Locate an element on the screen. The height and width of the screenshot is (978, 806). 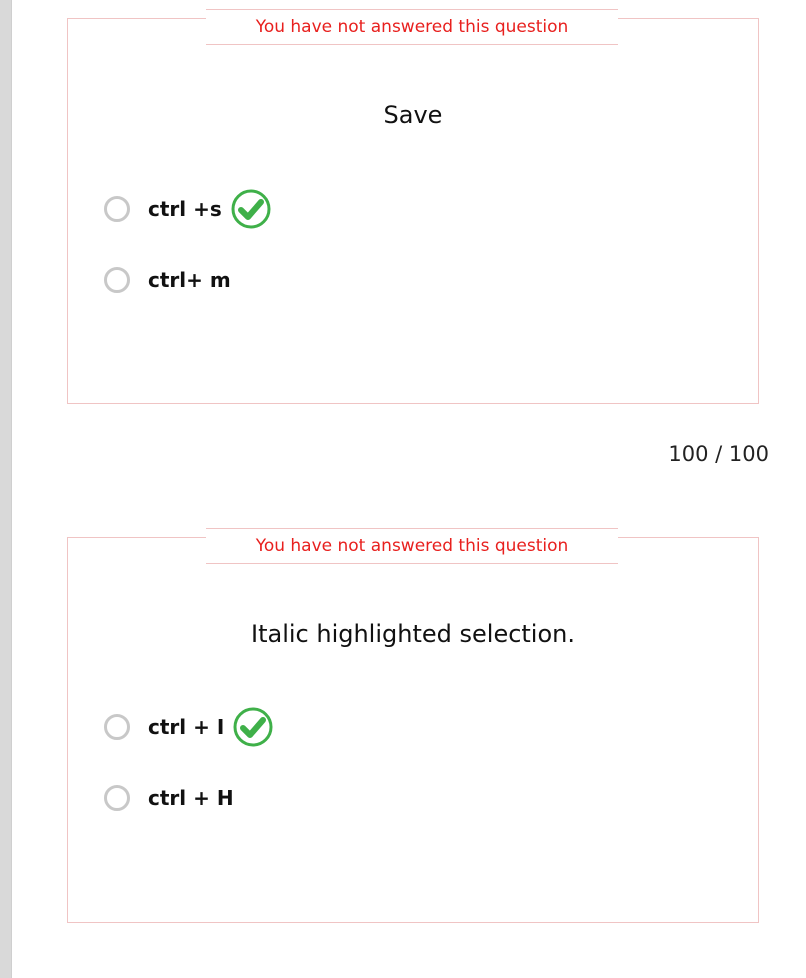
option-label: ctrl + H is located at coordinates (191, 798).